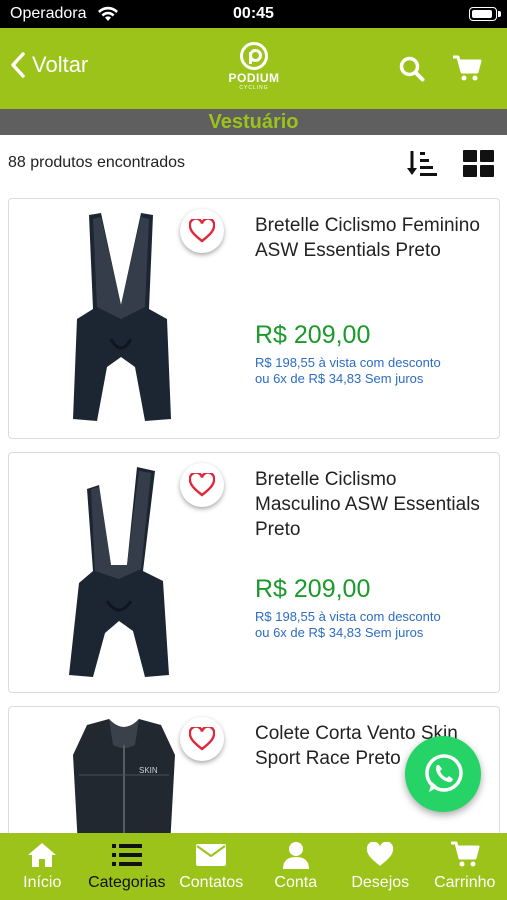  Describe the element at coordinates (253, 122) in the screenshot. I see `category-title: Vestuário` at that location.